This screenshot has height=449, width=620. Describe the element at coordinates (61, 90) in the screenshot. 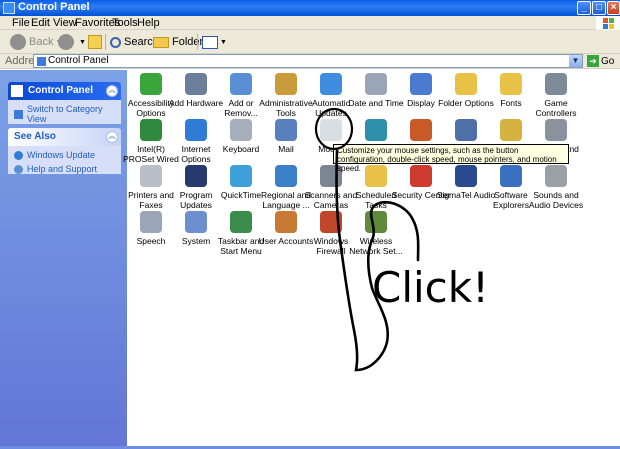

I see `panel-title: Control Panel` at that location.